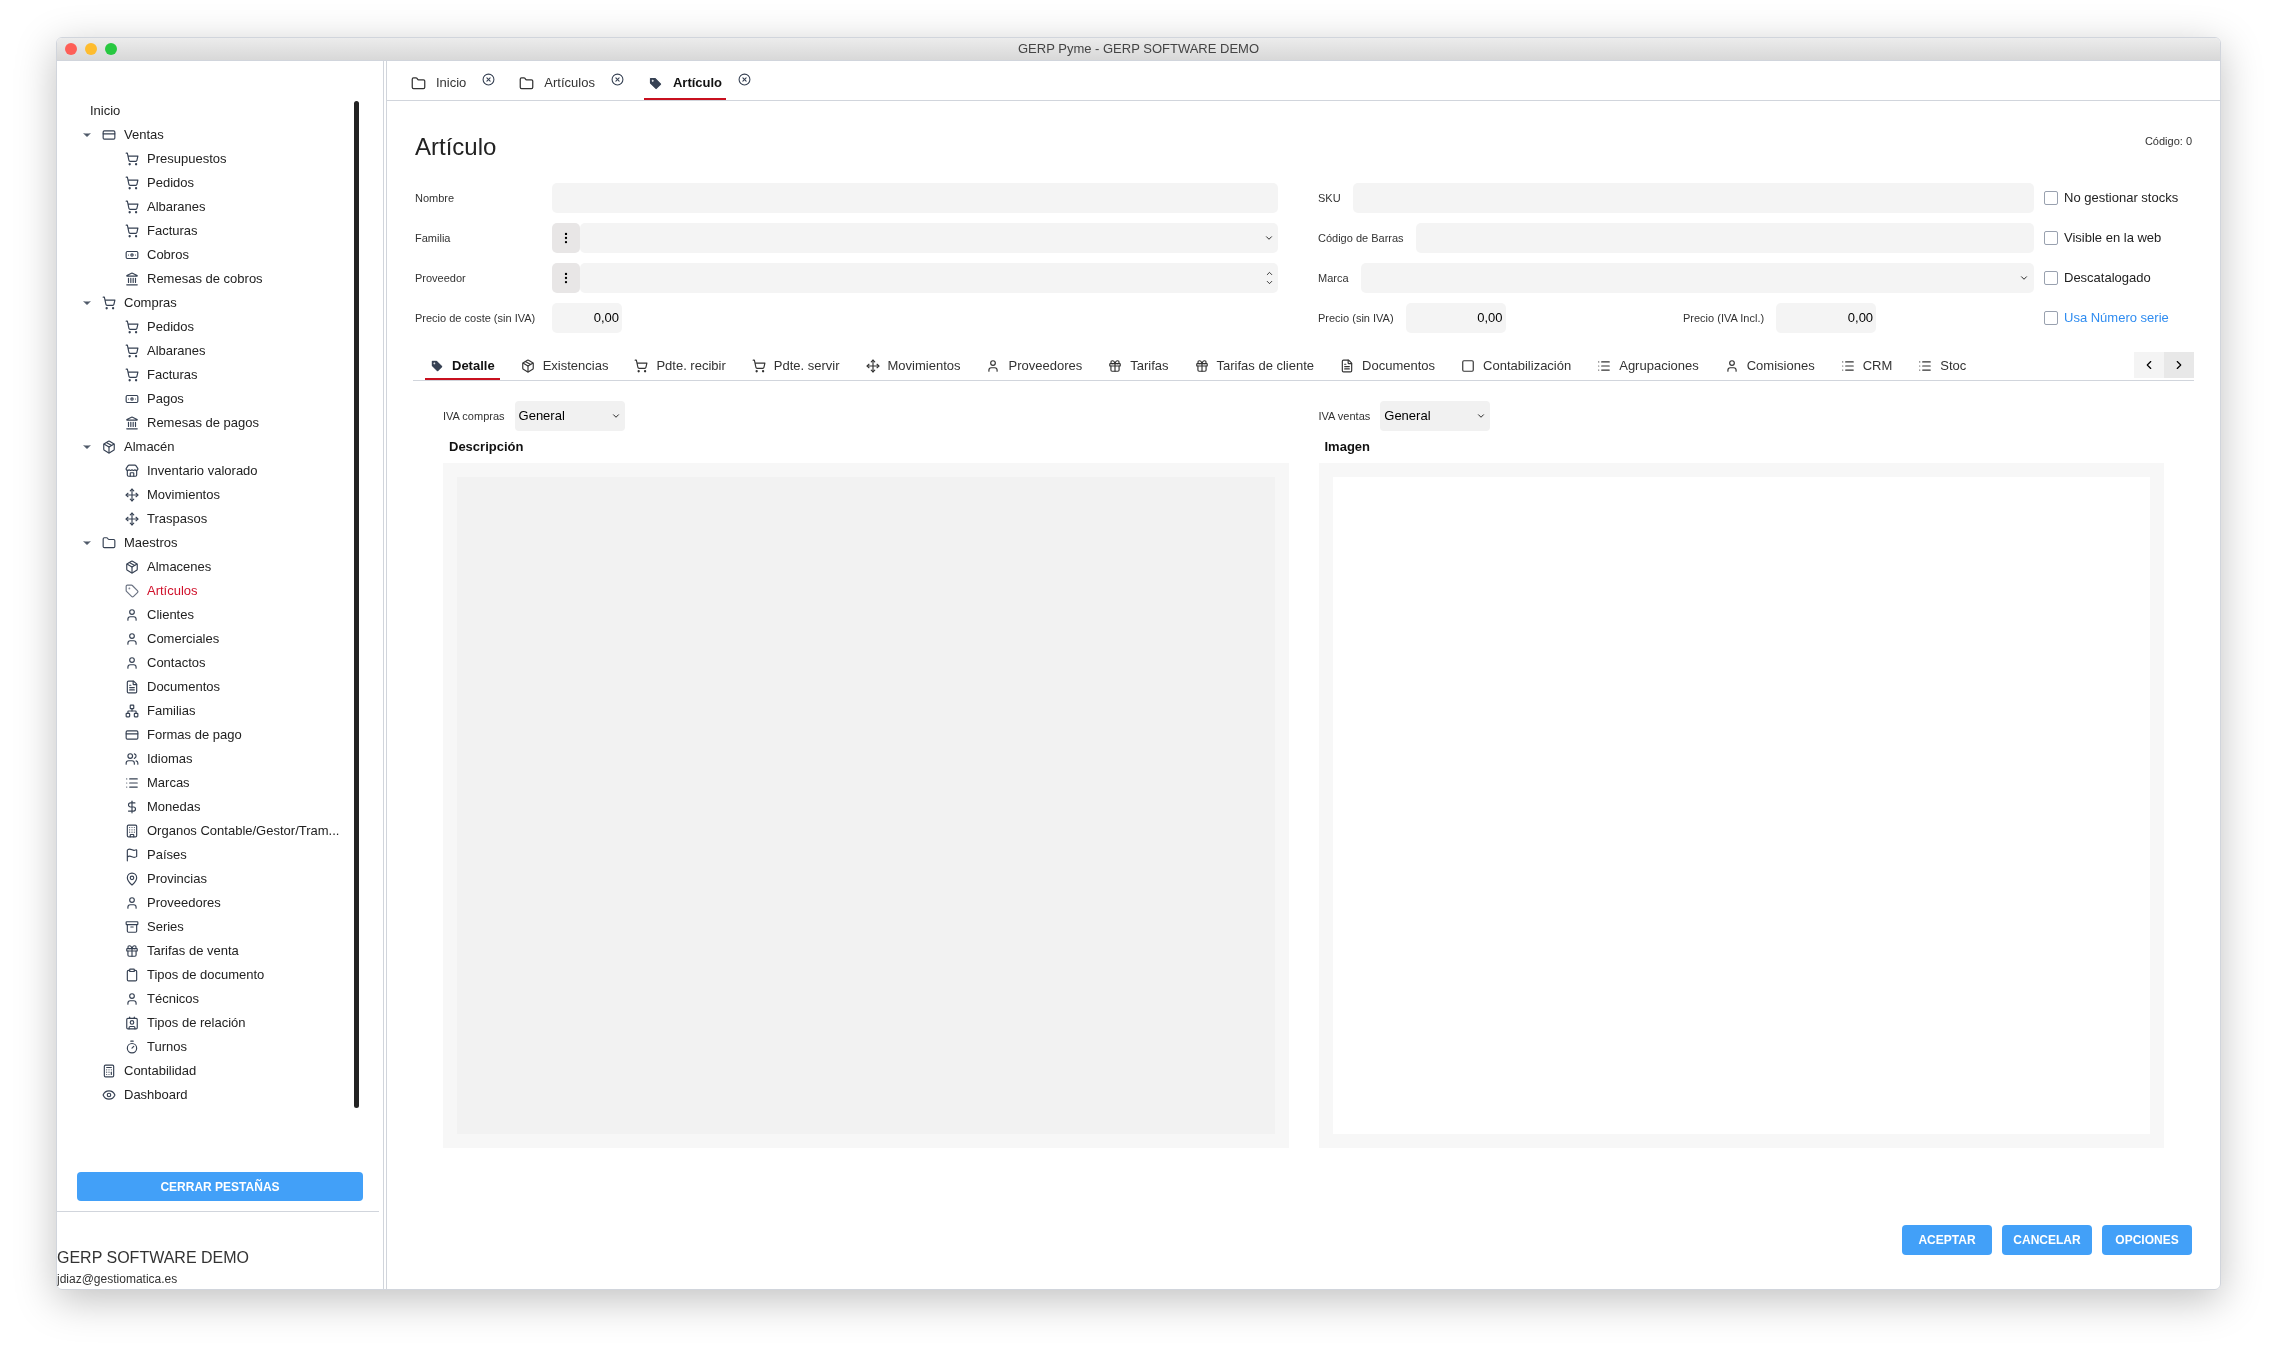 The image size is (2277, 1363). What do you see at coordinates (184, 903) in the screenshot?
I see `sidebar-item: Proveedores` at bounding box center [184, 903].